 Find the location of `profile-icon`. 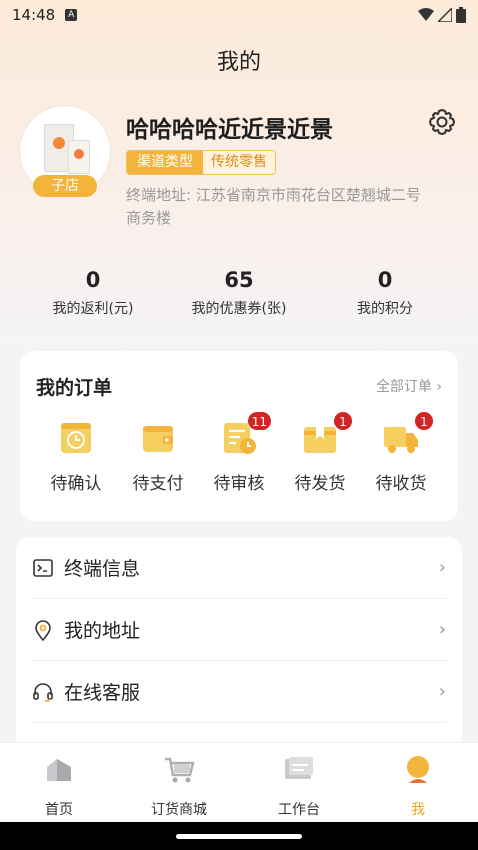

profile-icon is located at coordinates (418, 769).